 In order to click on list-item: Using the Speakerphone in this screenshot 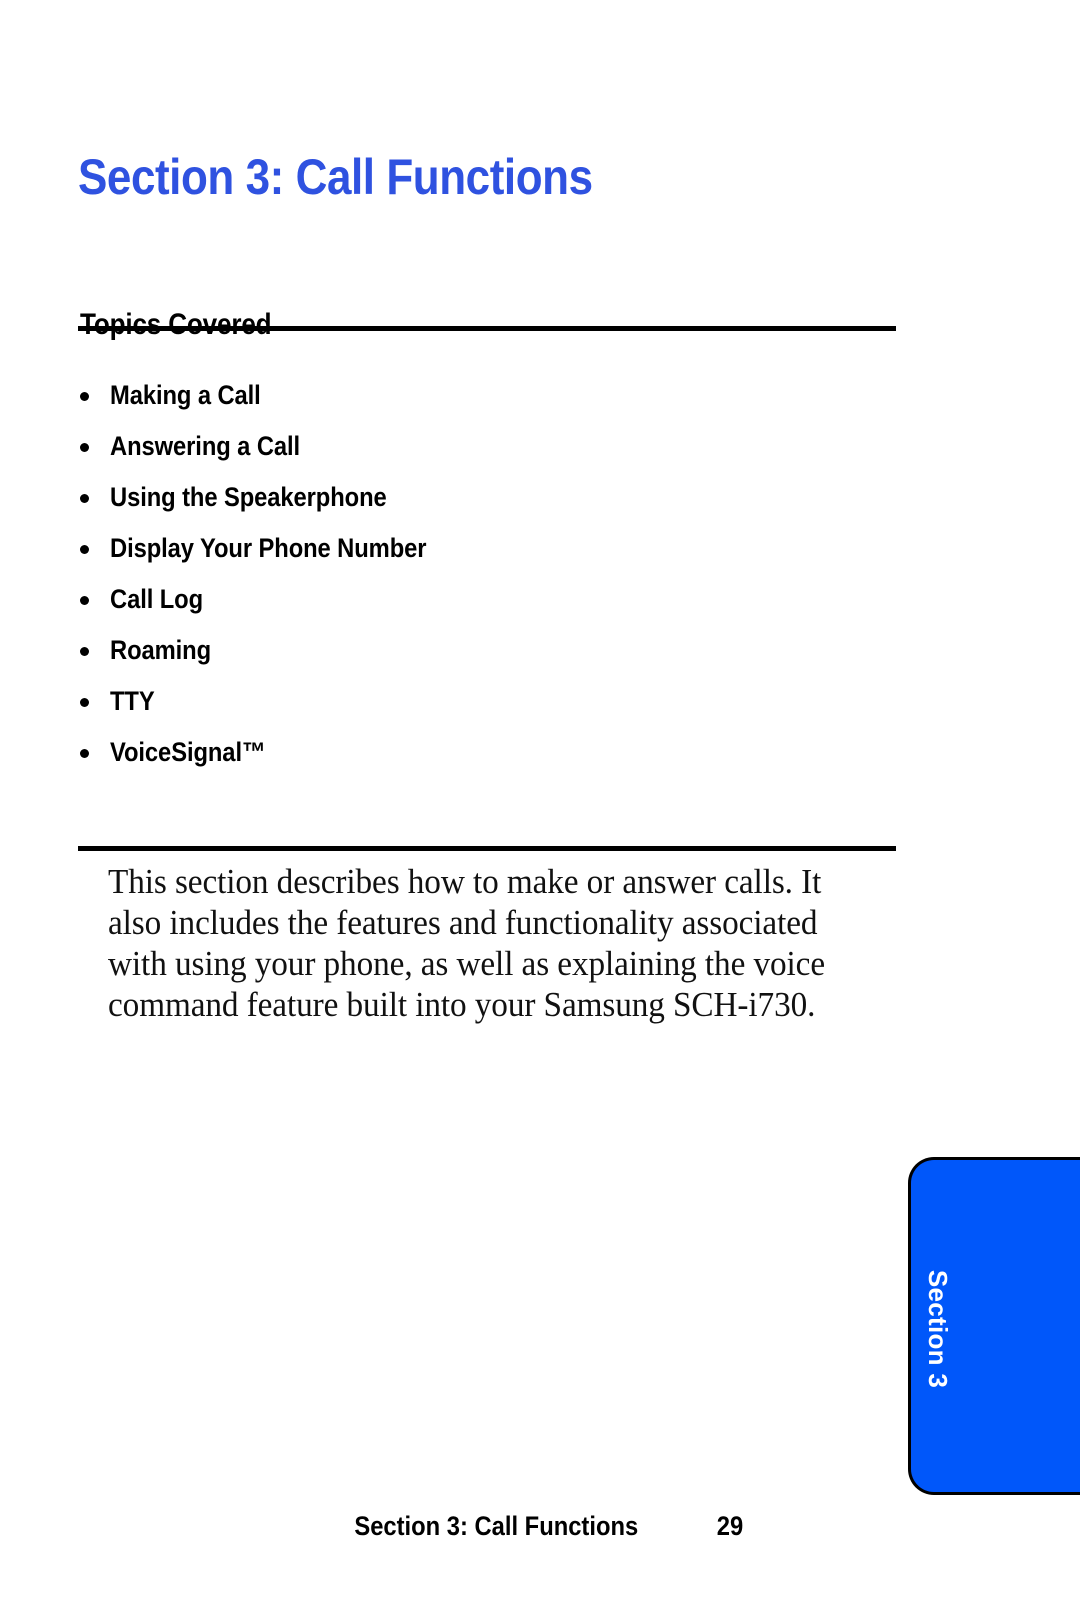, I will do `click(487, 497)`.